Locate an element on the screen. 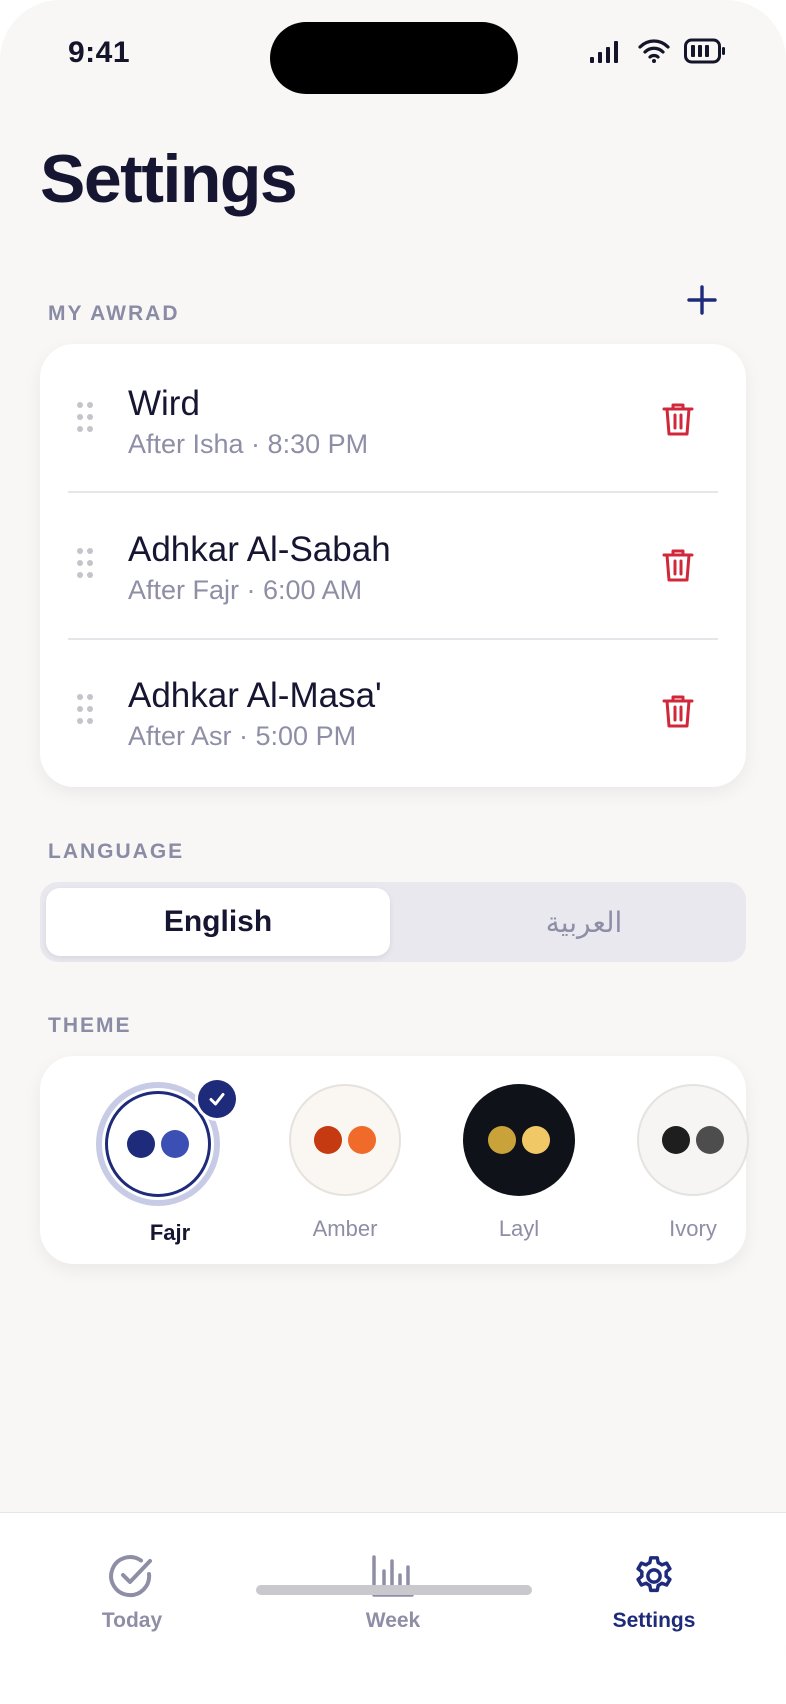  status-icons is located at coordinates (658, 51).